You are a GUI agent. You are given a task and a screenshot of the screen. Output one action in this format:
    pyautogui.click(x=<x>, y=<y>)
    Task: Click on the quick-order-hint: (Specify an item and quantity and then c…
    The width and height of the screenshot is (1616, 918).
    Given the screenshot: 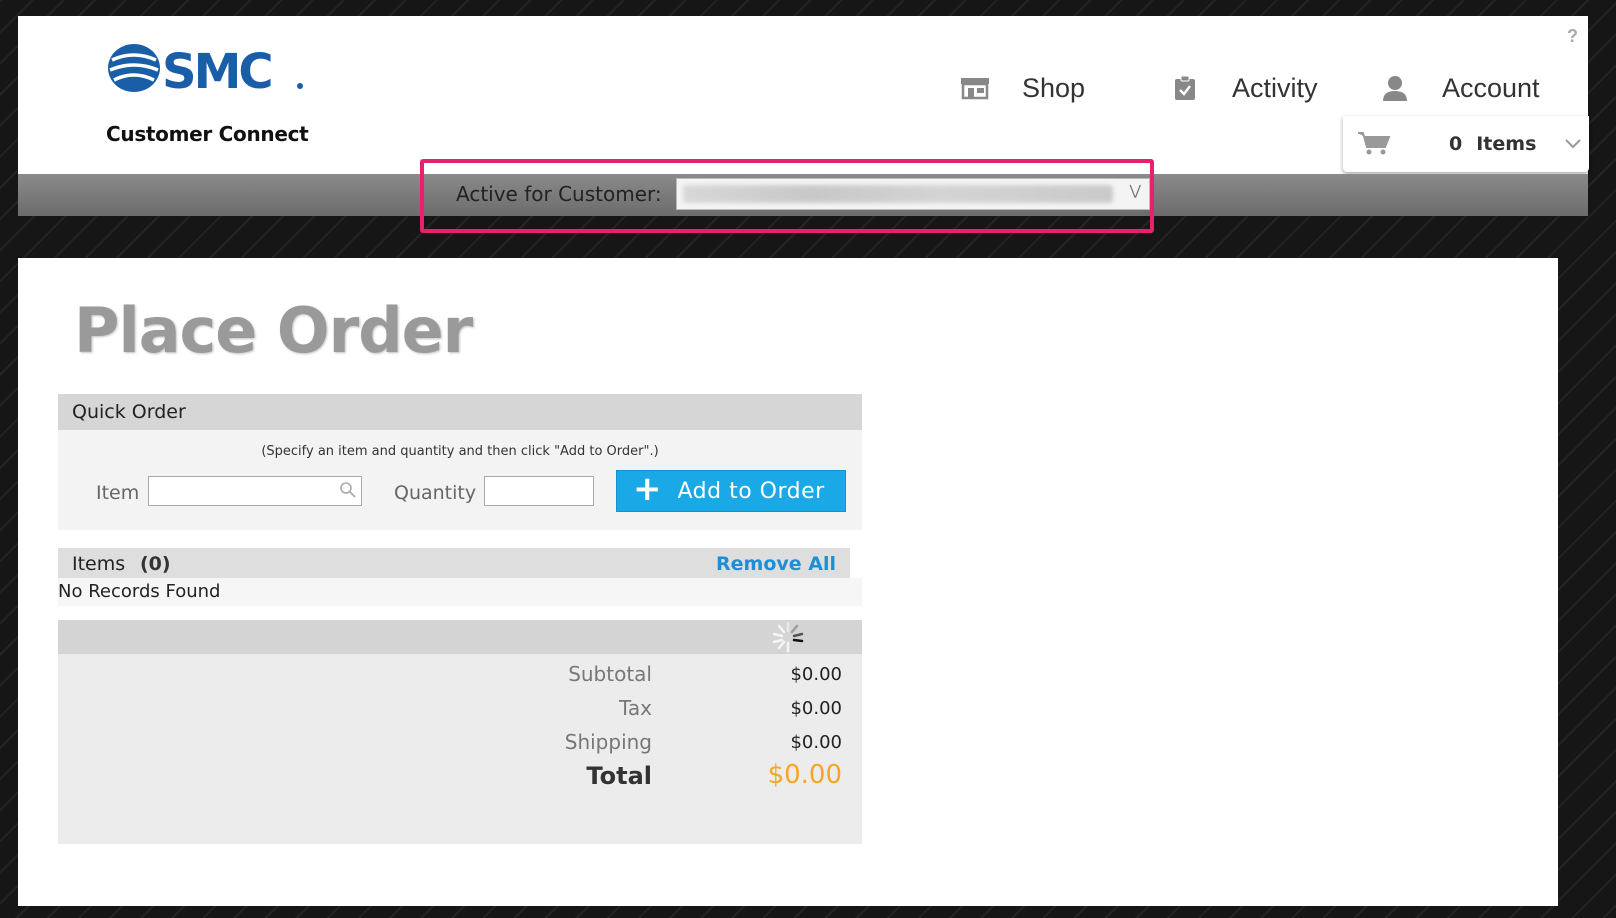 What is the action you would take?
    pyautogui.click(x=460, y=451)
    